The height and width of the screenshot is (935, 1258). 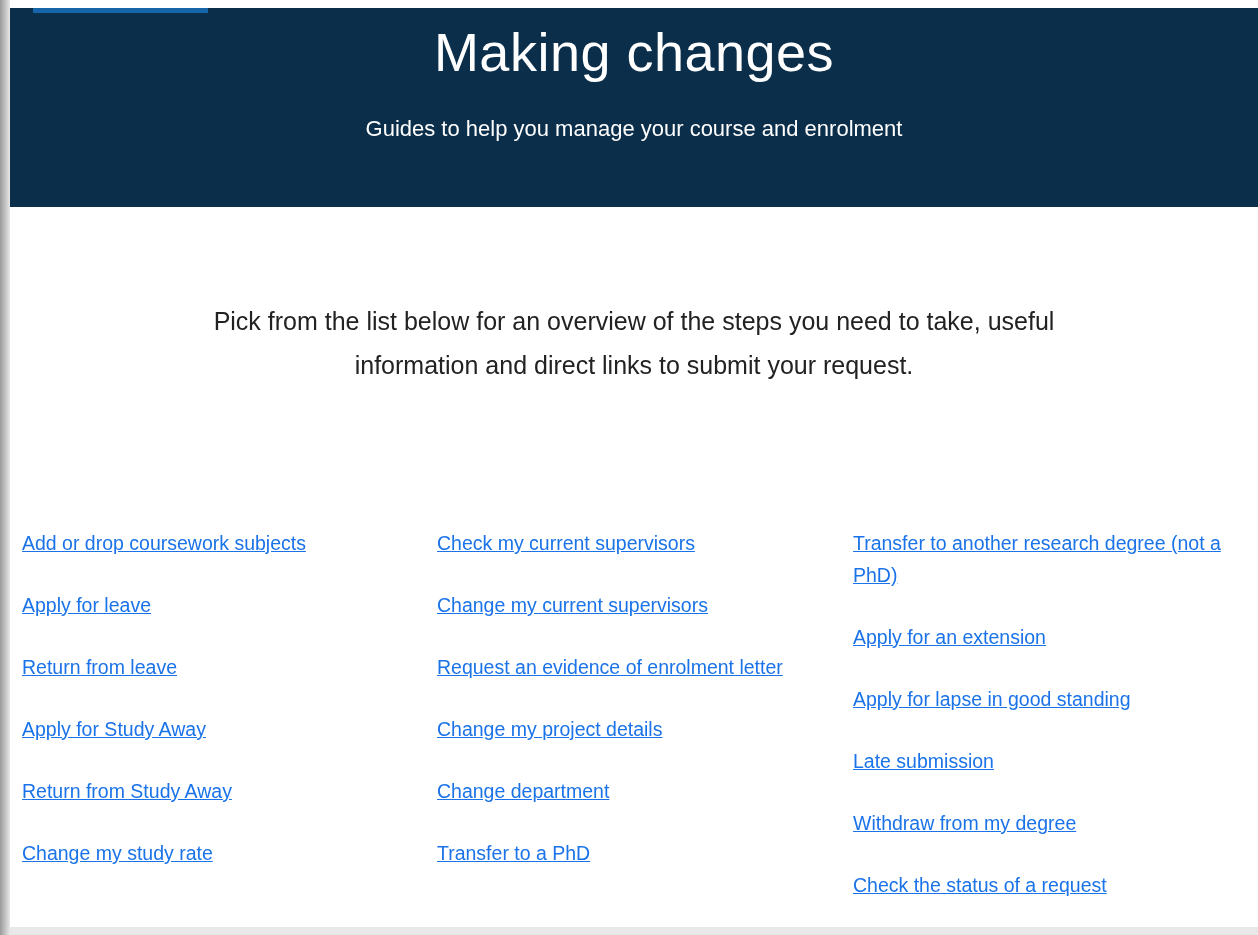 What do you see at coordinates (114, 729) in the screenshot?
I see `guide-link: Apply for Study Away` at bounding box center [114, 729].